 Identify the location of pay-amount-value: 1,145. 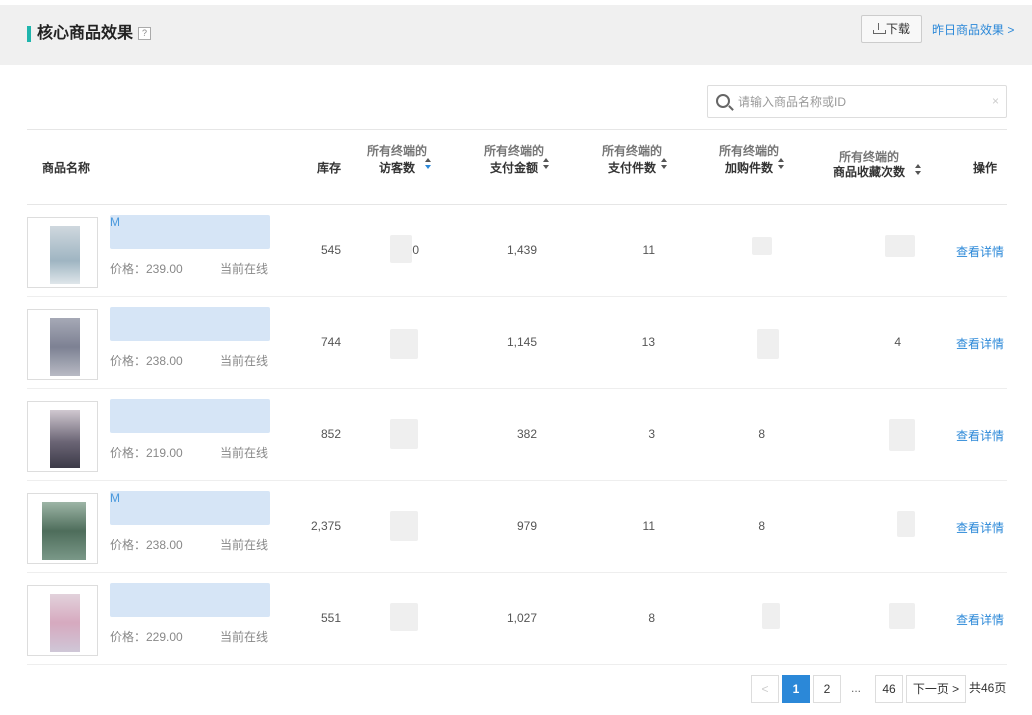
(521, 342).